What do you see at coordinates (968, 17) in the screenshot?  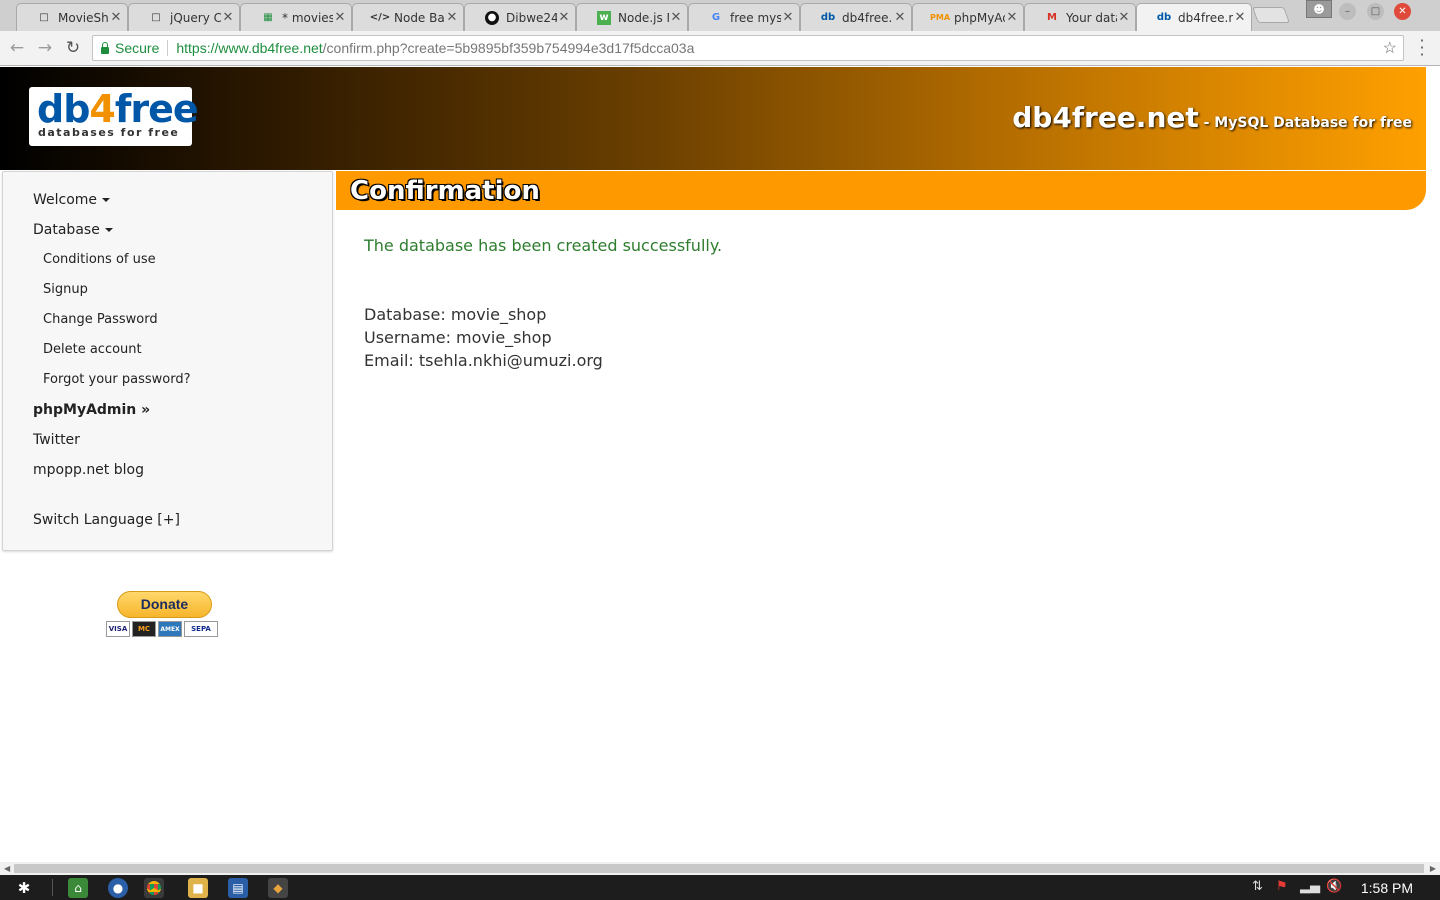 I see `tab-9: PMA phpMyAd ✕` at bounding box center [968, 17].